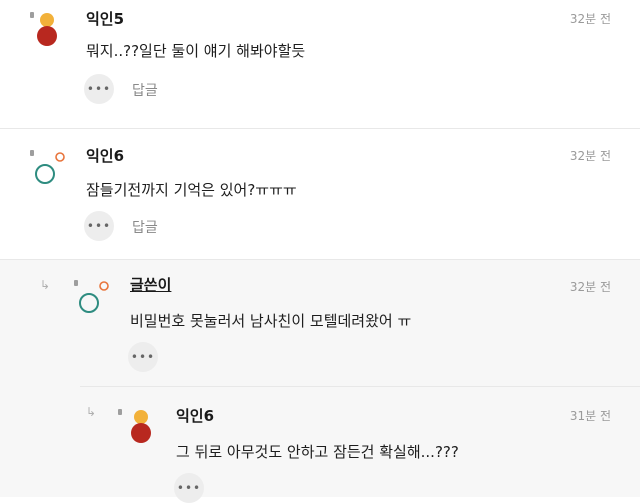  Describe the element at coordinates (271, 321) in the screenshot. I see `comment-text: 비밀번호 못눌러서 남사친이 모텔데려왔어 ㅠ` at that location.